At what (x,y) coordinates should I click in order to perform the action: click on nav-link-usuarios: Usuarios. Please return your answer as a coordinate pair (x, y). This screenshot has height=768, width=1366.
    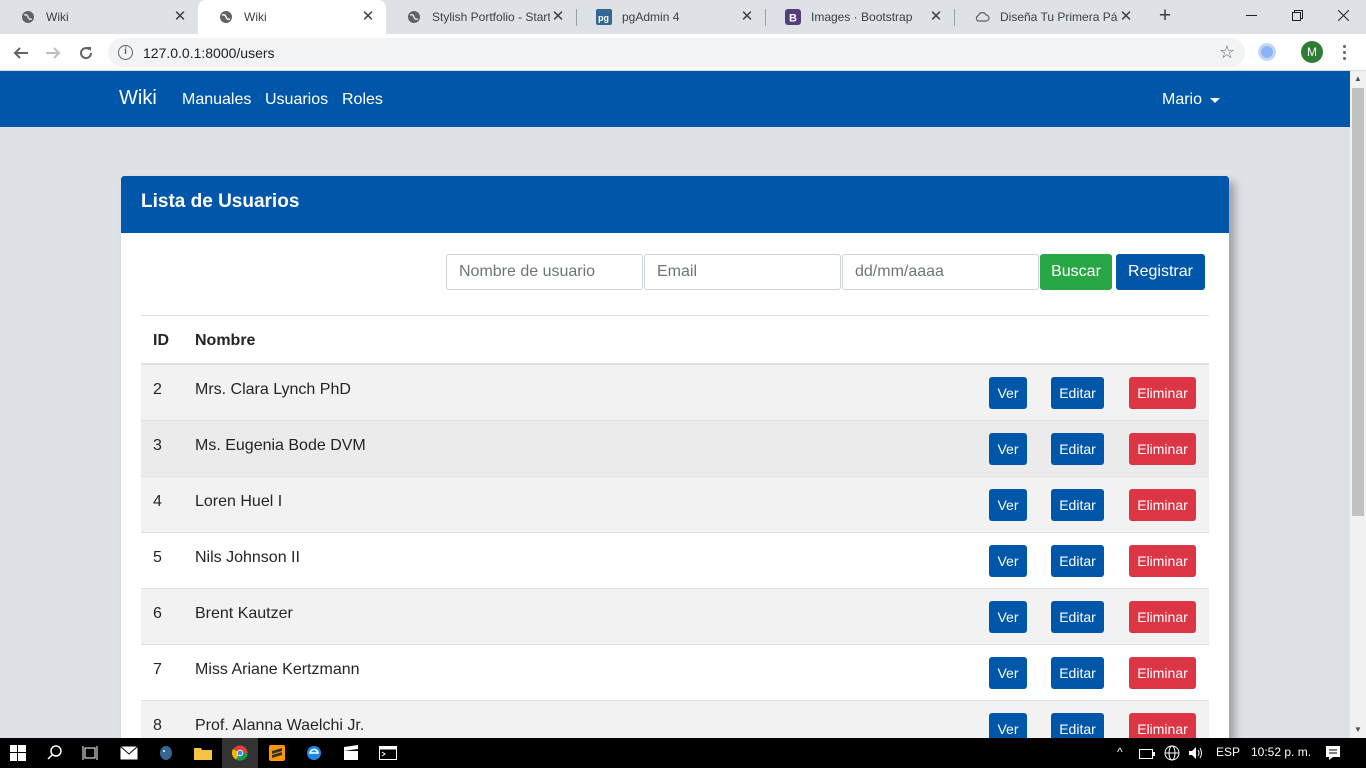
    Looking at the image, I should click on (296, 100).